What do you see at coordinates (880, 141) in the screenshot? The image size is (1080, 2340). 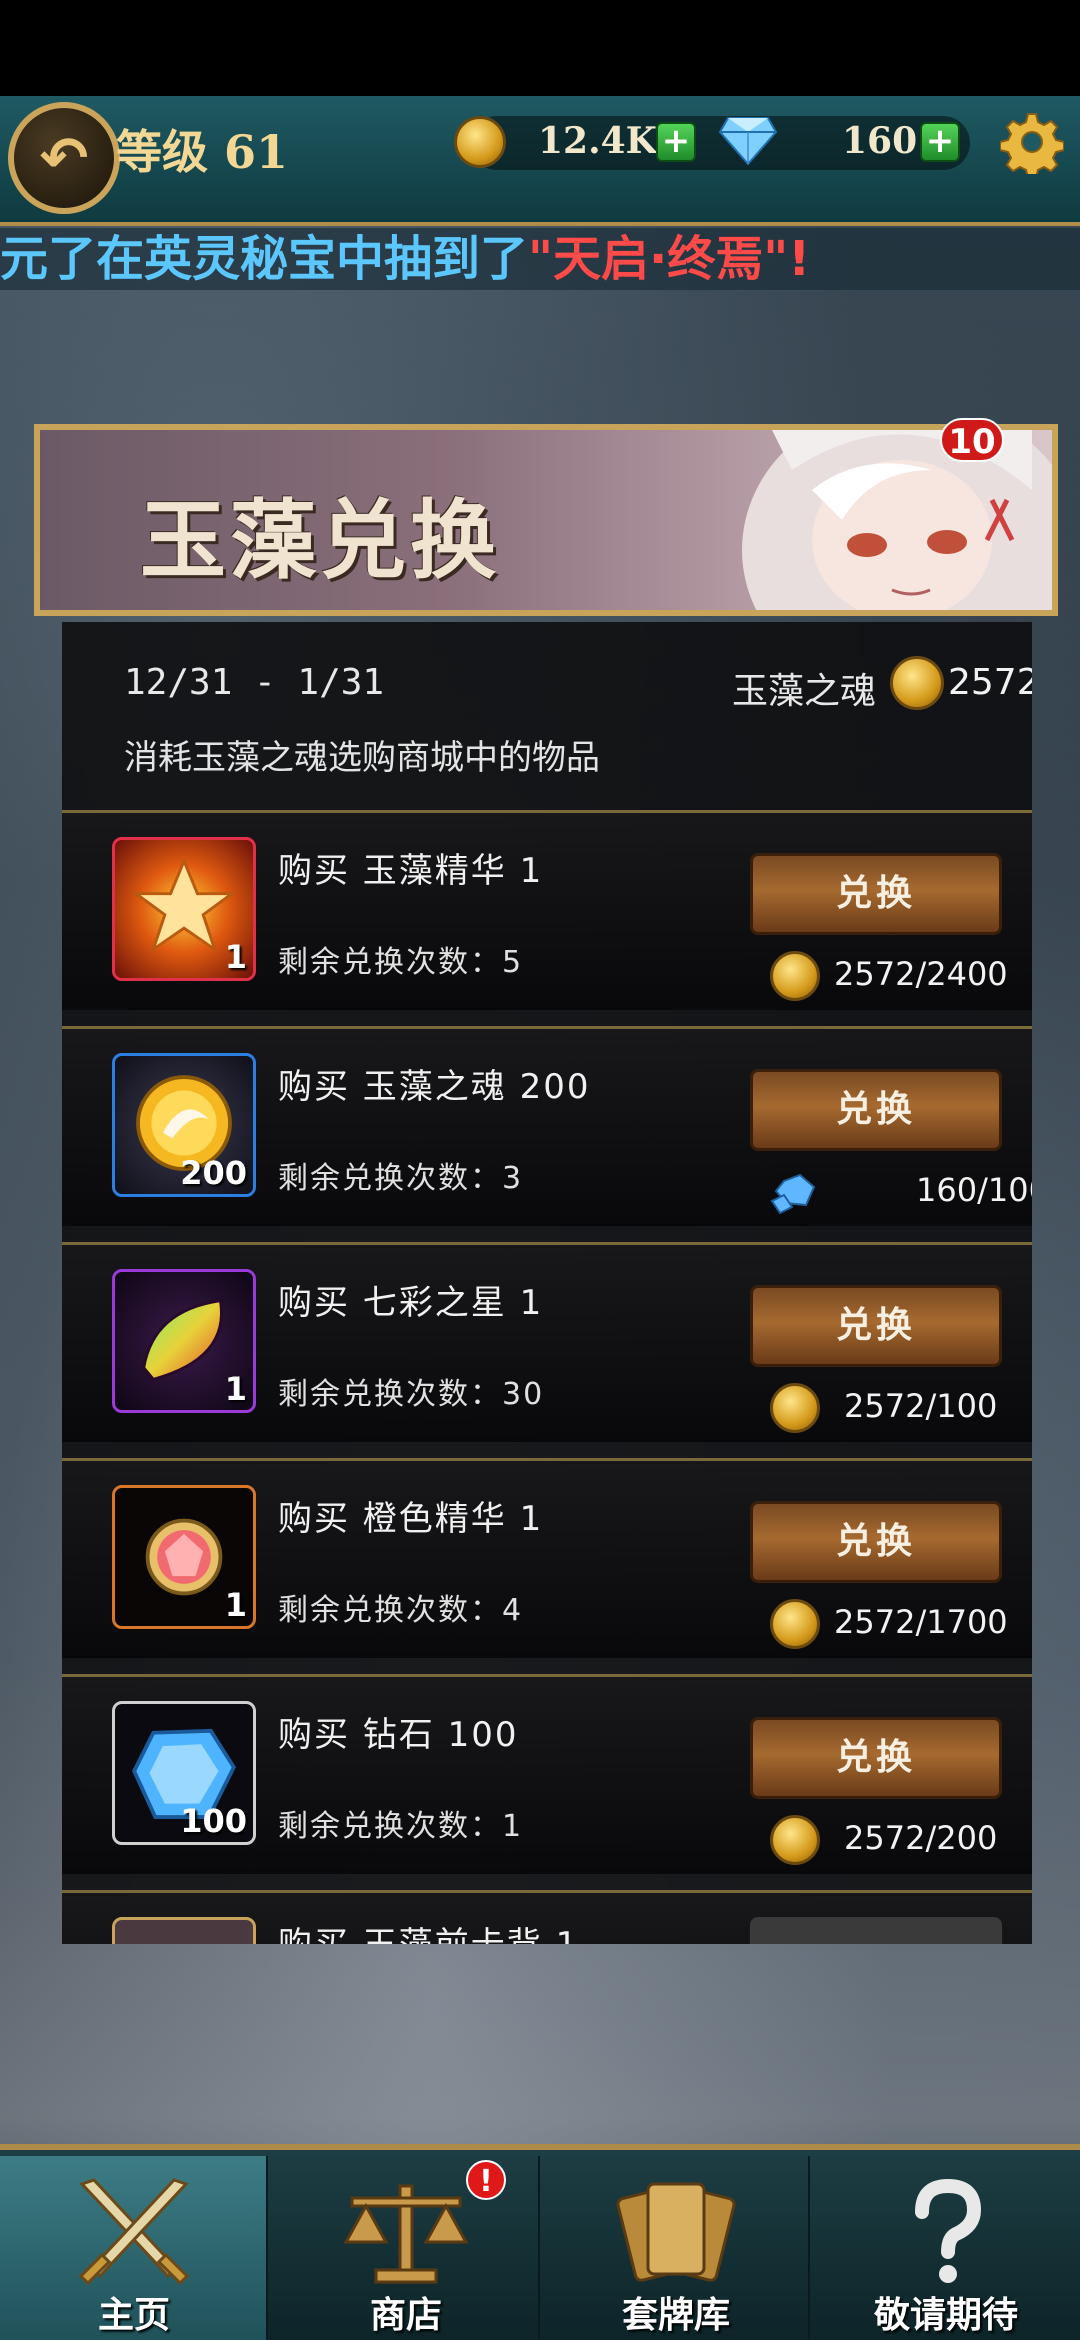 I see `diamond-count: 160` at bounding box center [880, 141].